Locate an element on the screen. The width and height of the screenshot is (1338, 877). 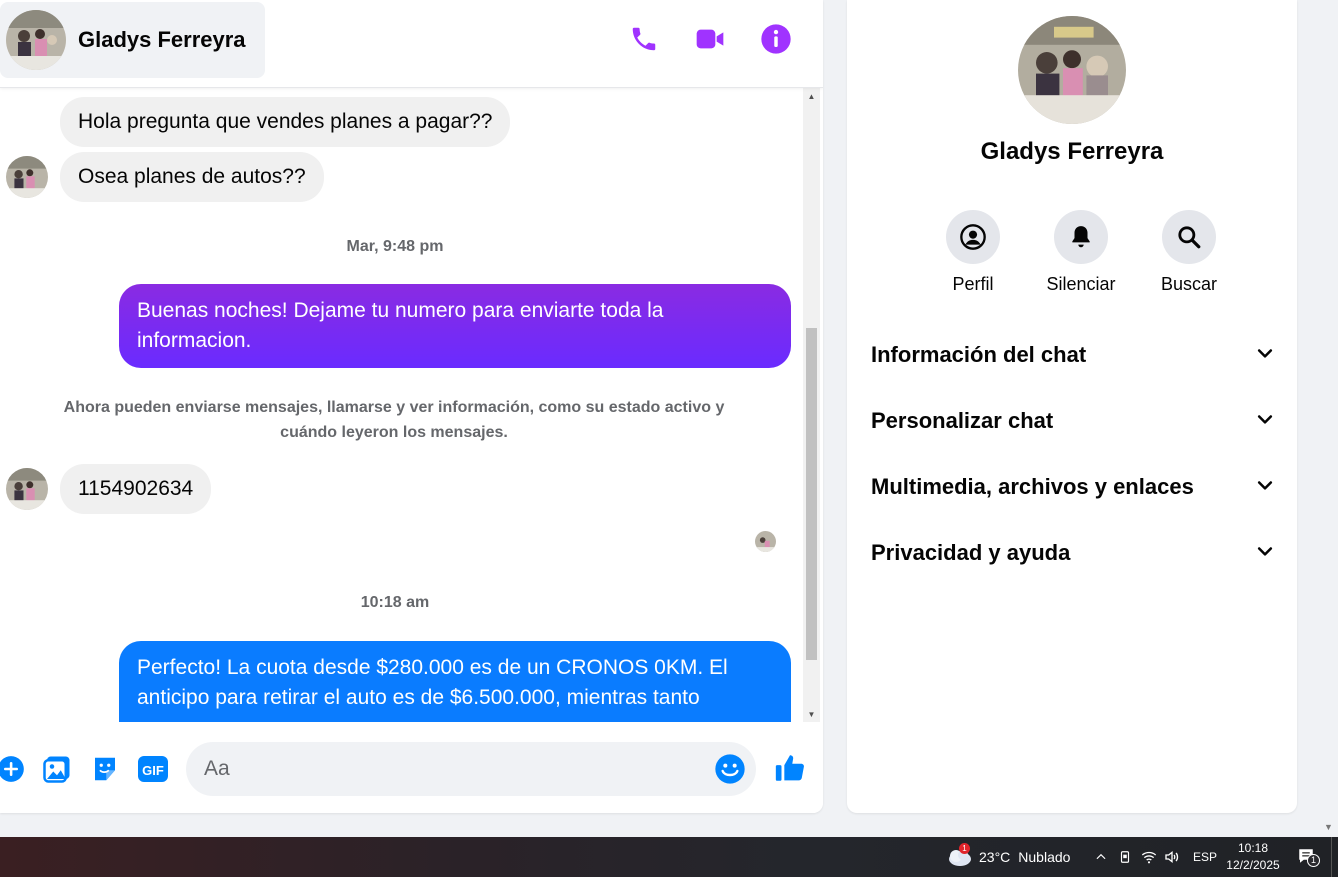
profile-icon is located at coordinates (973, 237).